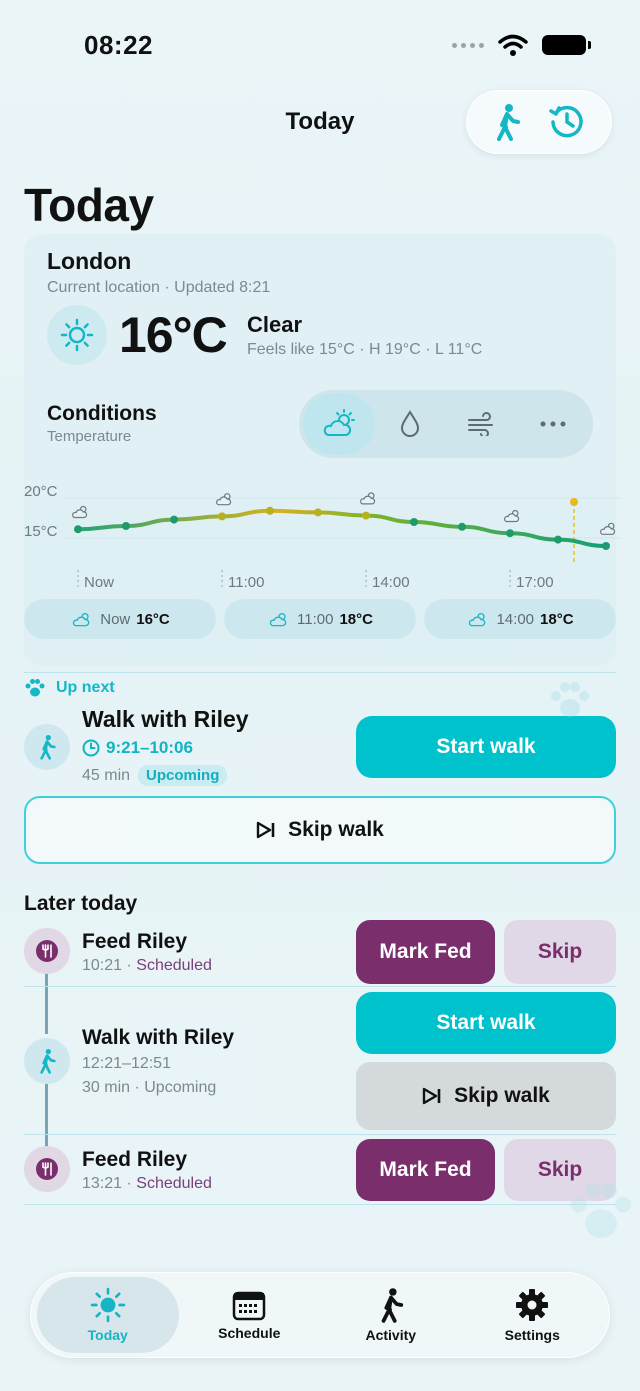 The width and height of the screenshot is (640, 1391). Describe the element at coordinates (249, 1306) in the screenshot. I see `calendar-icon` at that location.